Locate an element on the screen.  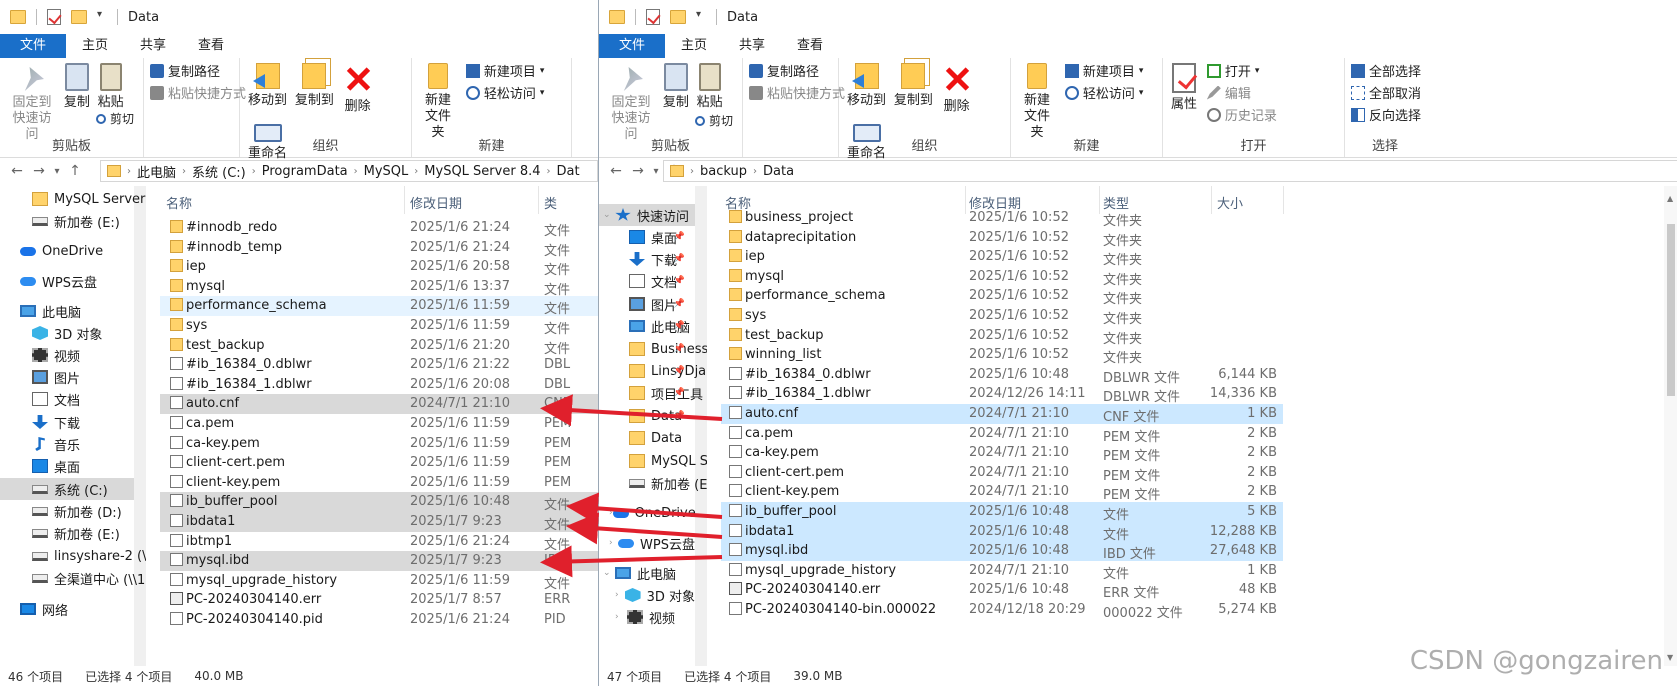
move-to-button: 移动到 is located at coordinates (866, 85).